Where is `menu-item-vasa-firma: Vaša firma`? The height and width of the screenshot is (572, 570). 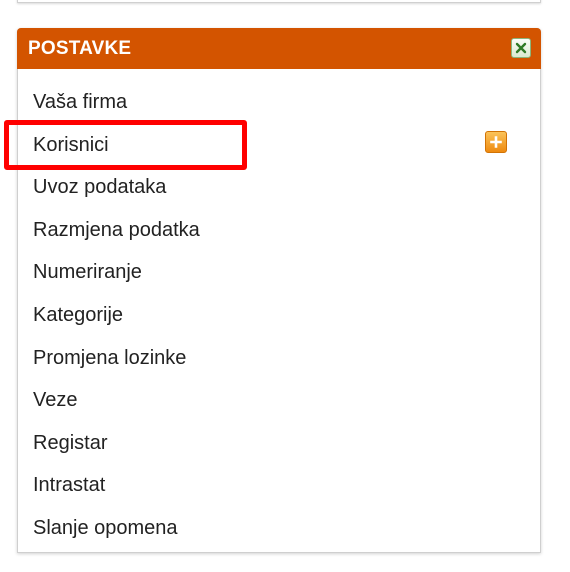
menu-item-vasa-firma: Vaša firma is located at coordinates (279, 102).